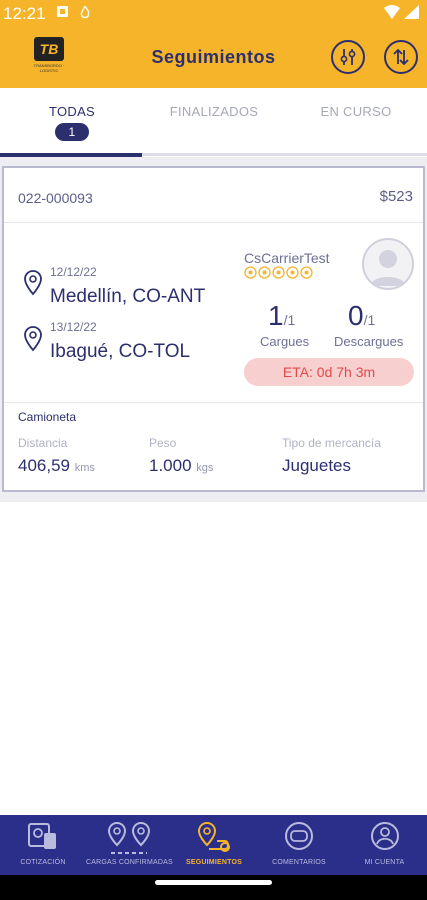  Describe the element at coordinates (391, 12) in the screenshot. I see `wifi-icon` at that location.